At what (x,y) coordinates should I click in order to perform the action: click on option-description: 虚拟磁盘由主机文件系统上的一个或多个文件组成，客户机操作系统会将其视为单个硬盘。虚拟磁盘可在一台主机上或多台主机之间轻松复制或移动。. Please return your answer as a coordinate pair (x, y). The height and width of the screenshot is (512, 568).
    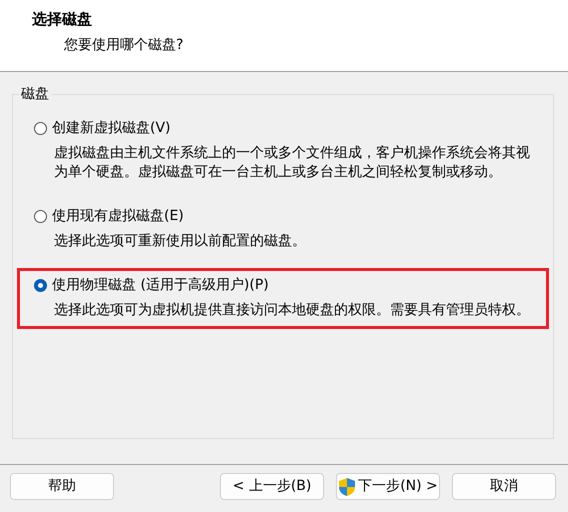
    Looking at the image, I should click on (292, 163).